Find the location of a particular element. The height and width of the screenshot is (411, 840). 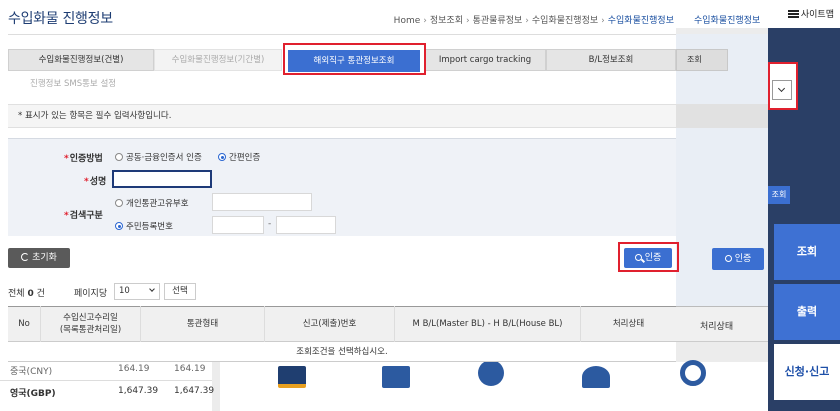

title-divider is located at coordinates (342, 34).